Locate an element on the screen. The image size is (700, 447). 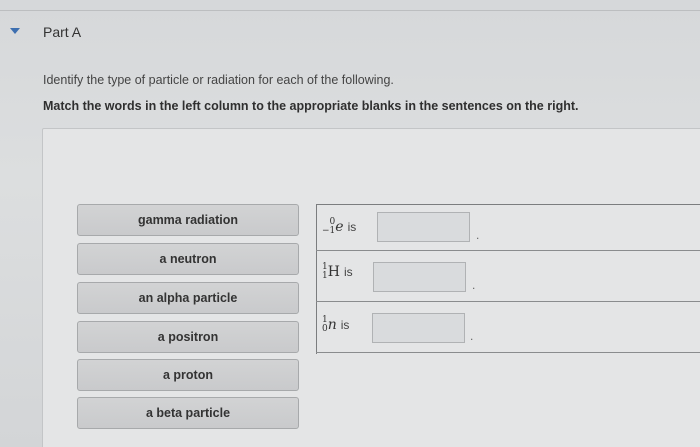
atomic-number: −1 is located at coordinates (329, 231).